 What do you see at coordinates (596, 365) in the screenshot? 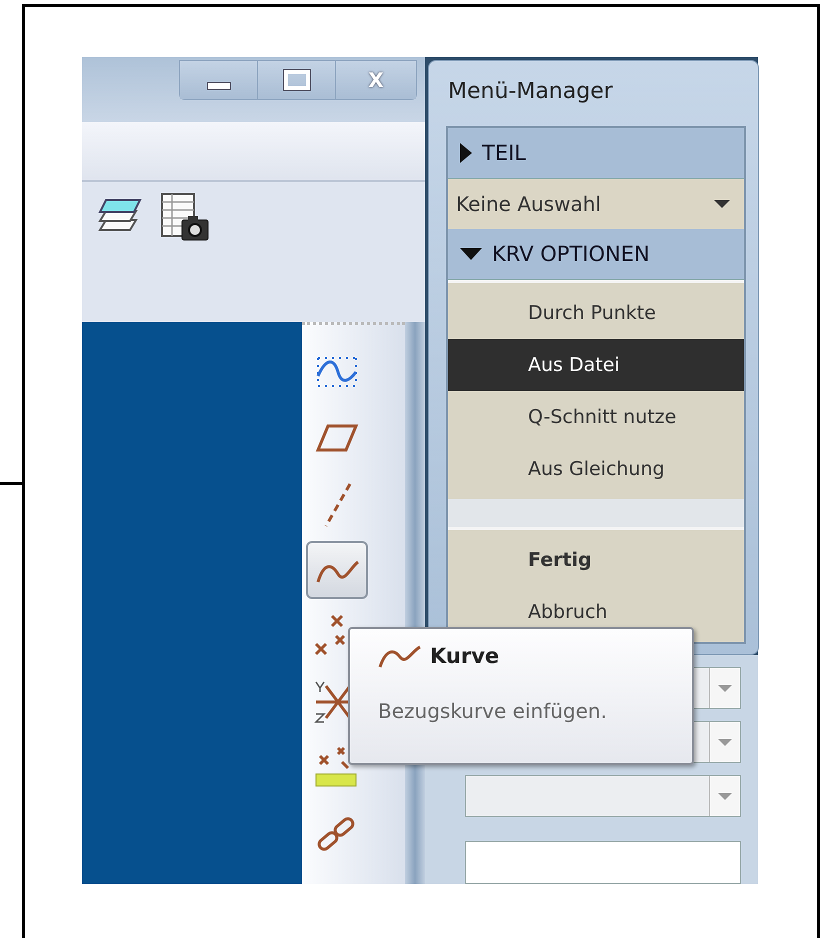
I see `menu-item: Aus Datei` at bounding box center [596, 365].